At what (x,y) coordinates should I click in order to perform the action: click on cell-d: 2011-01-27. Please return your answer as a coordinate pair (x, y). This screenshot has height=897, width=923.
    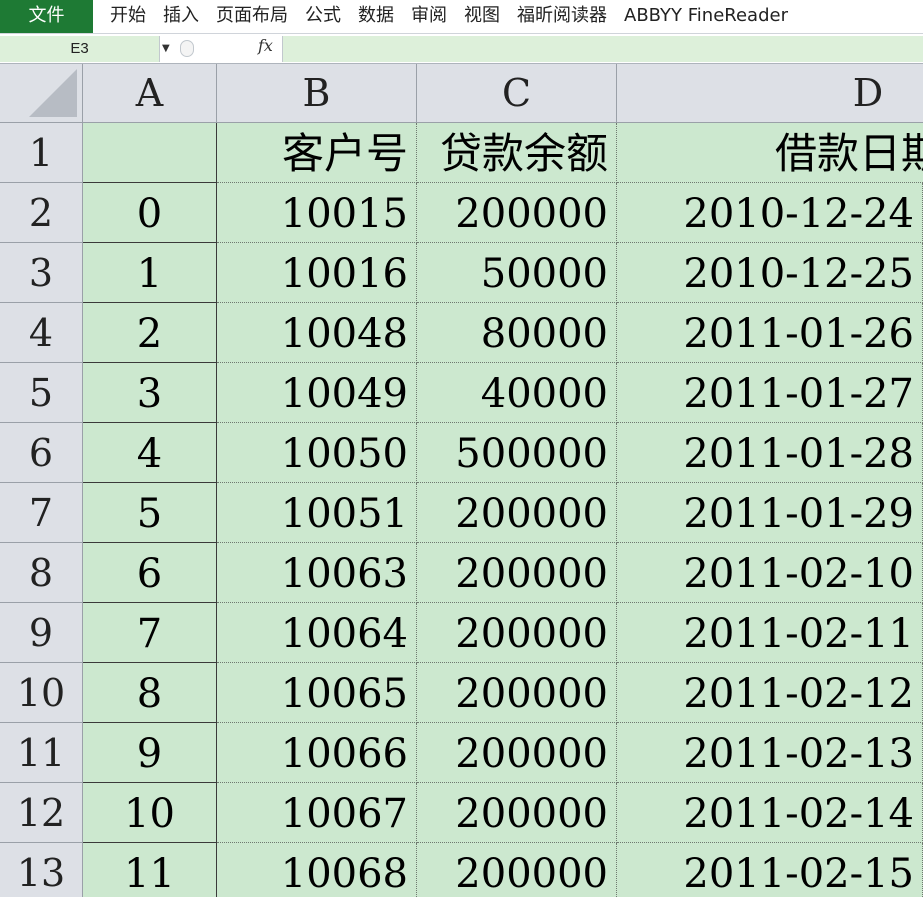
    Looking at the image, I should click on (770, 393).